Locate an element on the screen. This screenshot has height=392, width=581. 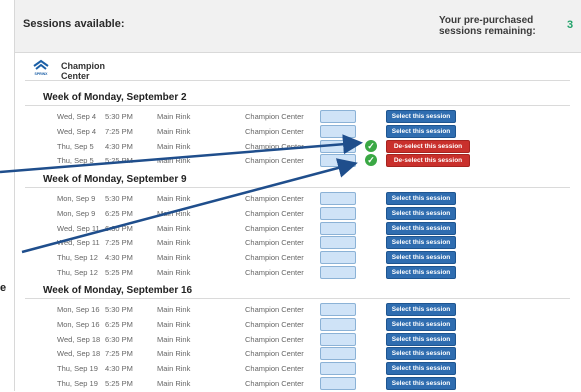
session-day: Thu, Sep 5 is located at coordinates (75, 161).